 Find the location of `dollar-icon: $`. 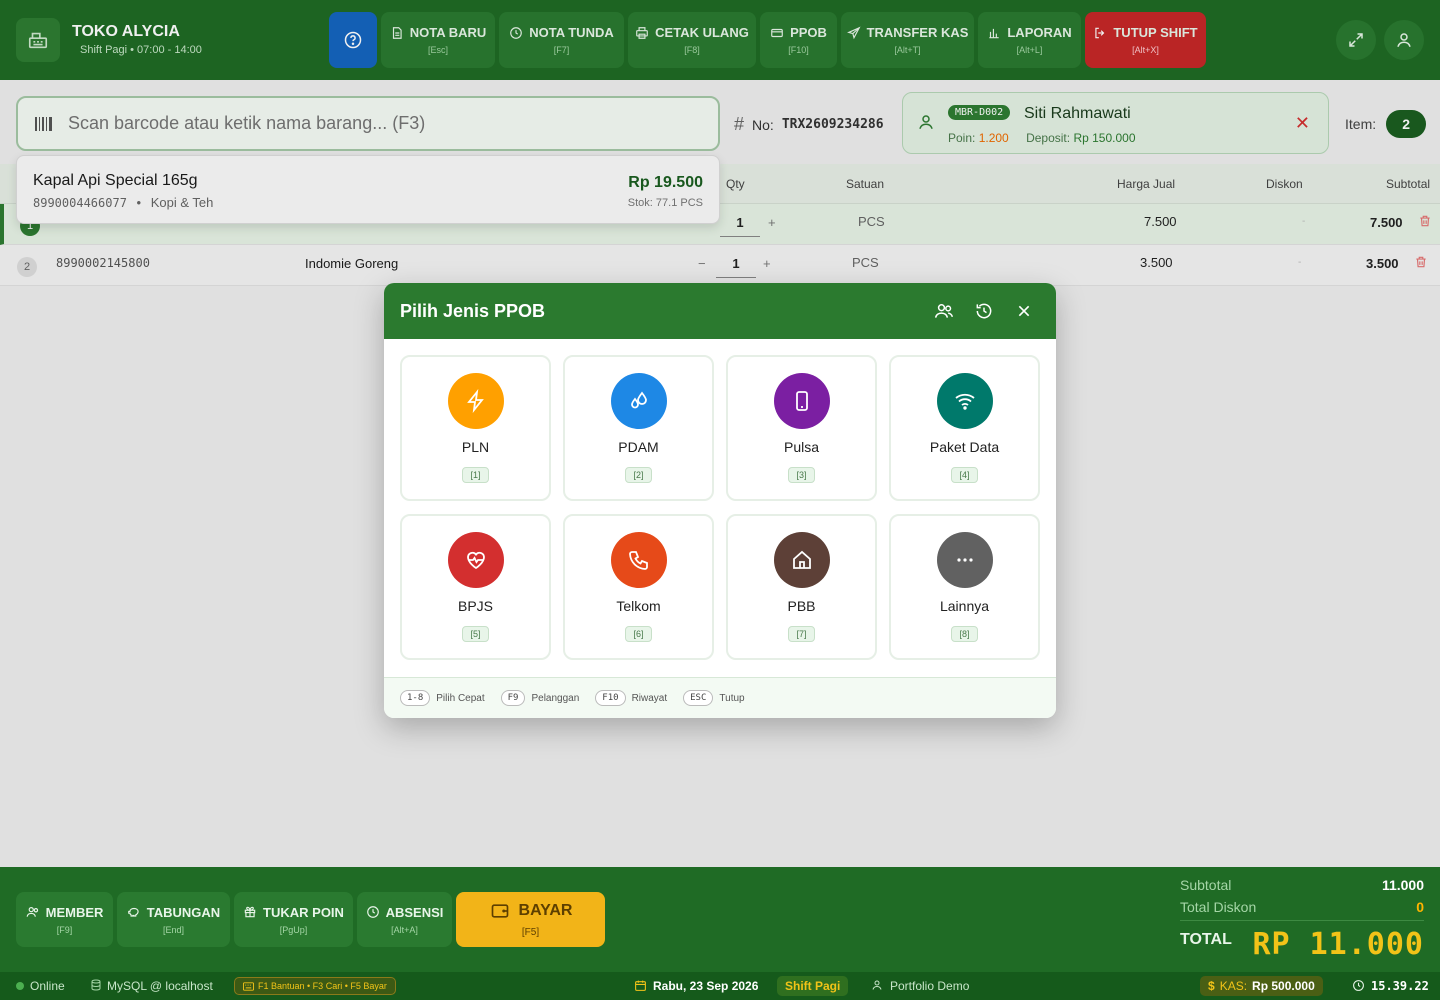

dollar-icon: $ is located at coordinates (1211, 986).